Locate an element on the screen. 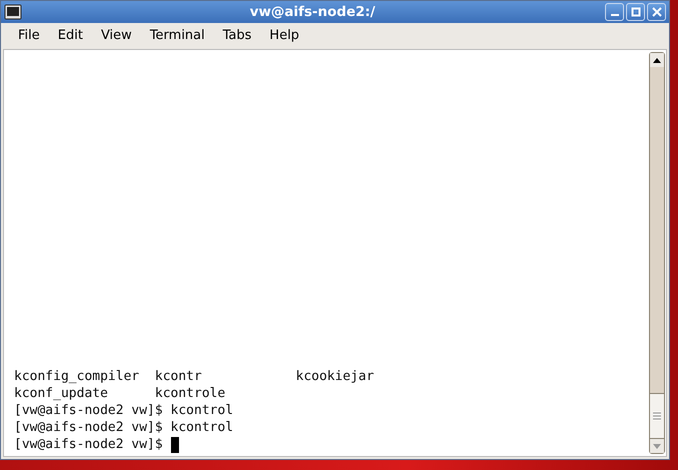  file-name: kcookiejar is located at coordinates (335, 376).